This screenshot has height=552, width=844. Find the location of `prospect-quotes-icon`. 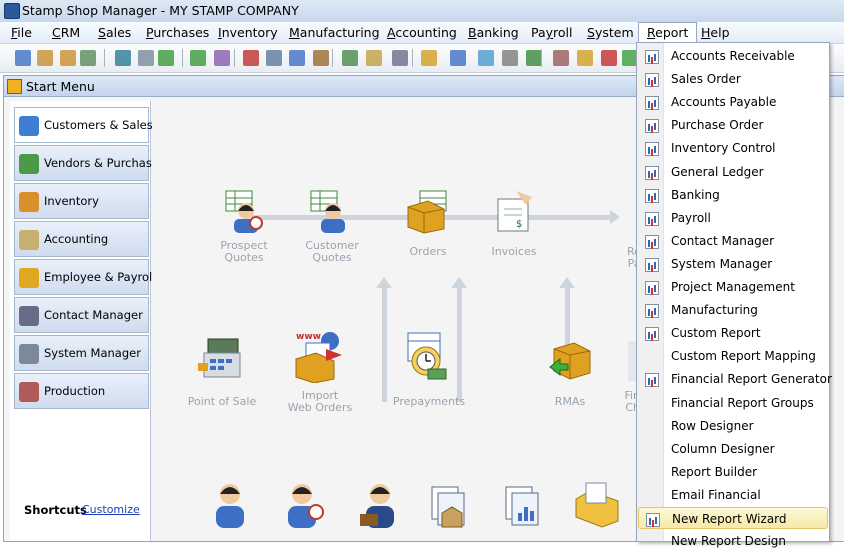

prospect-quotes-icon is located at coordinates (245, 212).